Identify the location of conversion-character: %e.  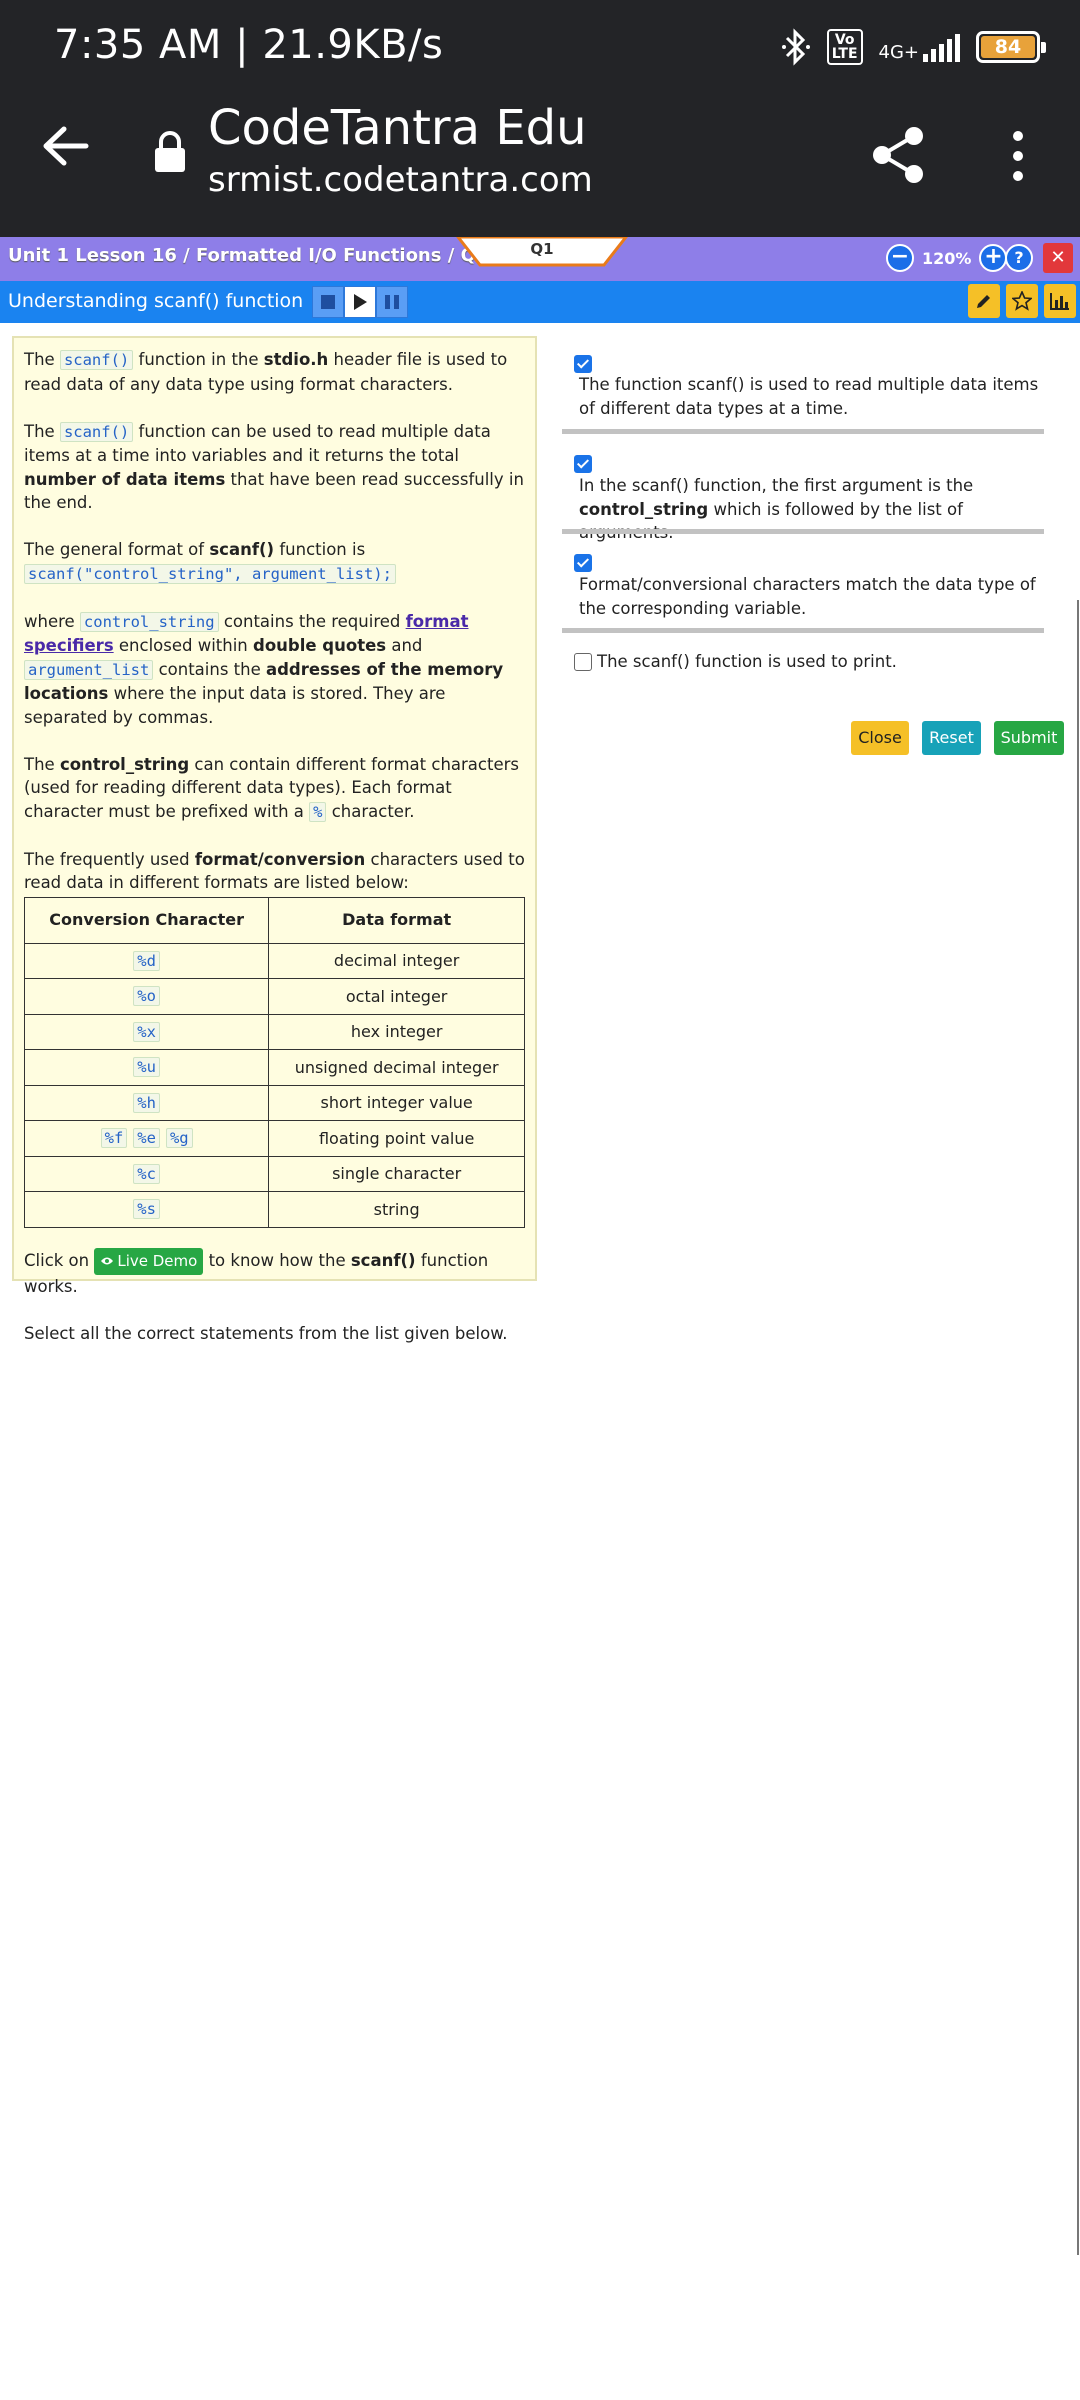
(146, 1138).